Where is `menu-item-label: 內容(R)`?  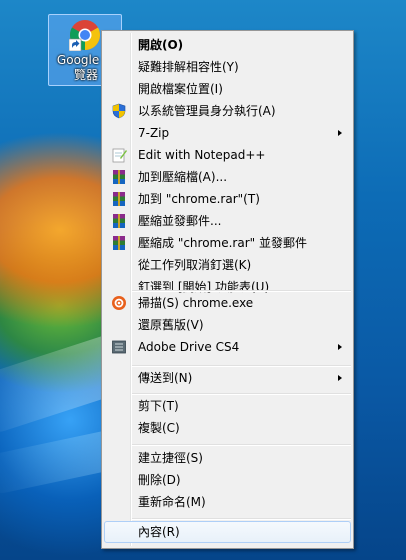
menu-item-label: 內容(R) is located at coordinates (159, 532).